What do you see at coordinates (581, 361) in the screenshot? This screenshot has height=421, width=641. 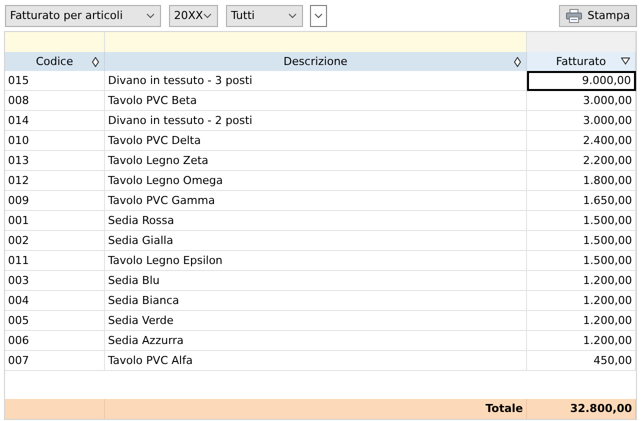 I see `table-cell: 450,00` at bounding box center [581, 361].